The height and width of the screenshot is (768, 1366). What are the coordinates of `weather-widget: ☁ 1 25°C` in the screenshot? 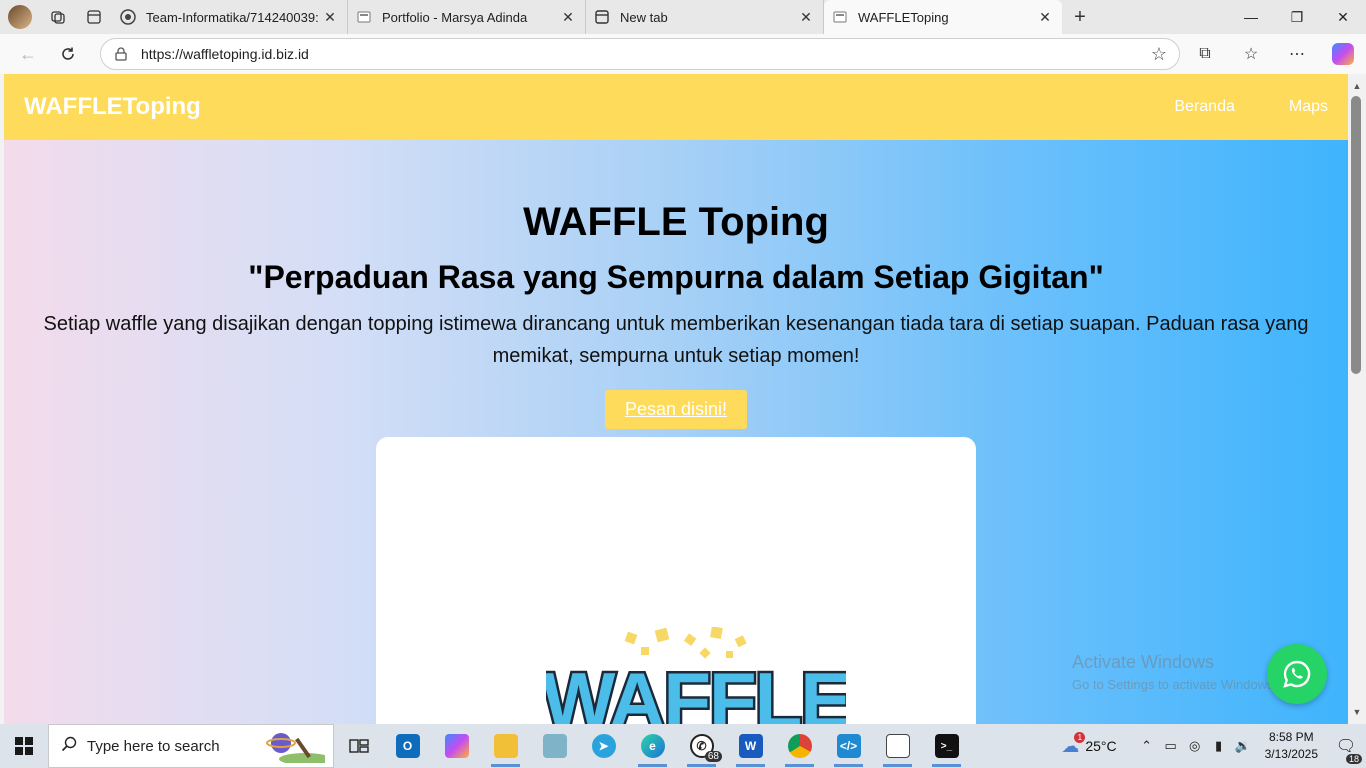 It's located at (1089, 744).